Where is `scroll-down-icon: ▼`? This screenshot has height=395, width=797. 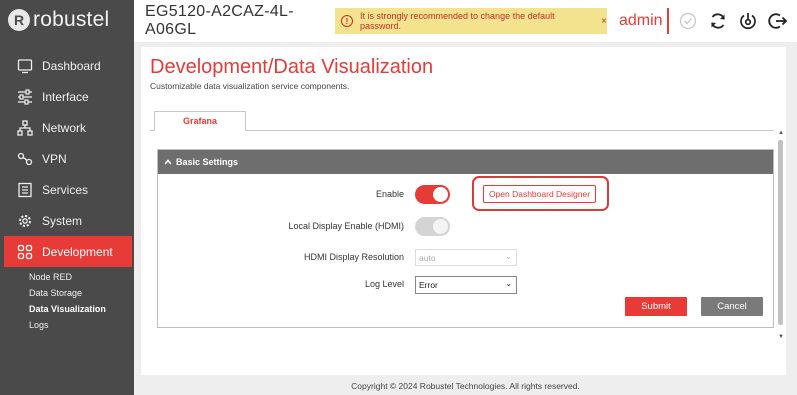 scroll-down-icon: ▼ is located at coordinates (781, 337).